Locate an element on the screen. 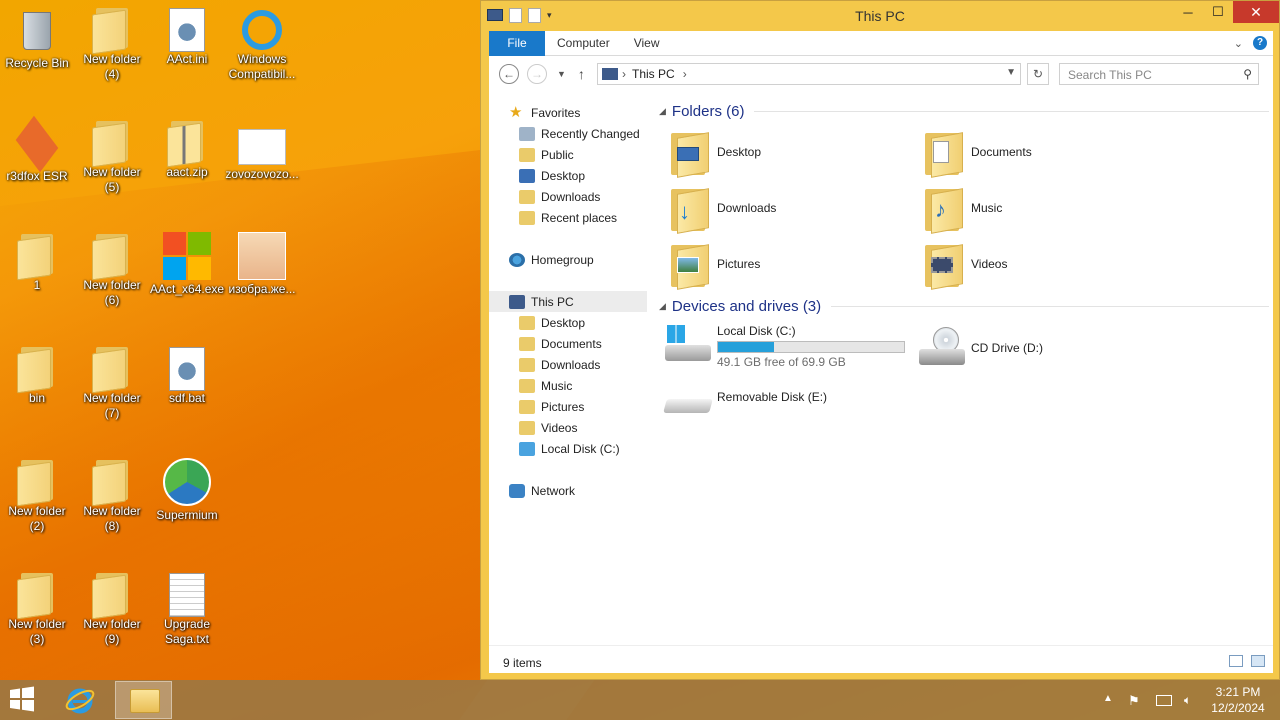  nav-pc-item: Local Disk (C:) is located at coordinates (569, 448).